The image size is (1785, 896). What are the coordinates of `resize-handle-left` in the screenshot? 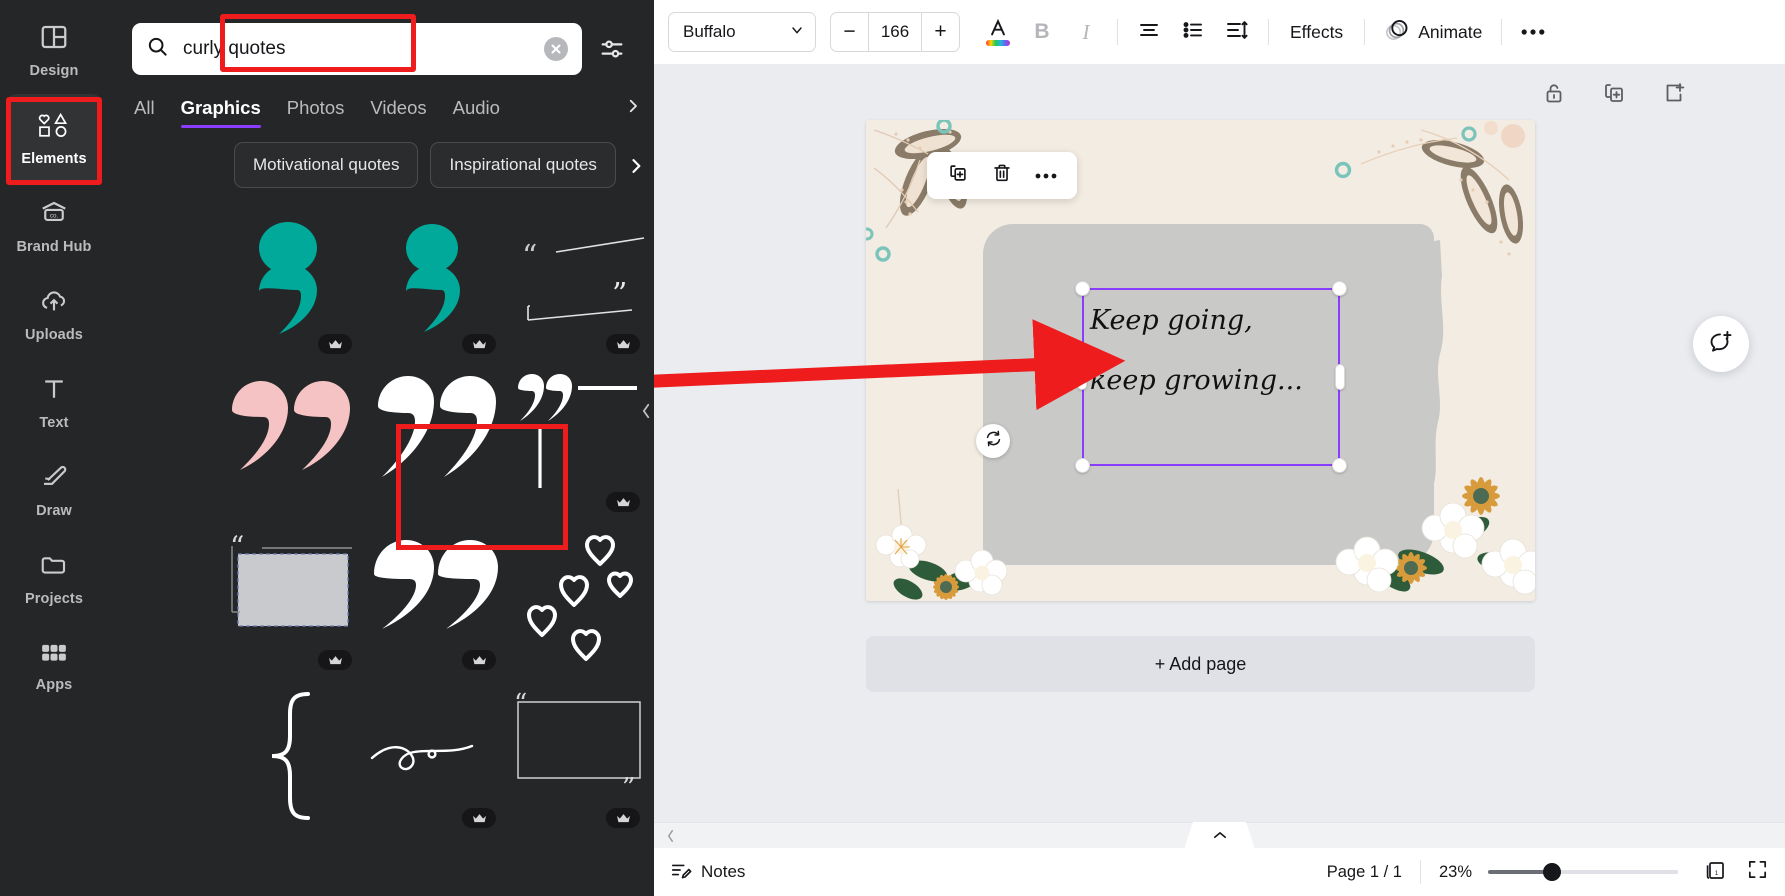 It's located at (1082, 377).